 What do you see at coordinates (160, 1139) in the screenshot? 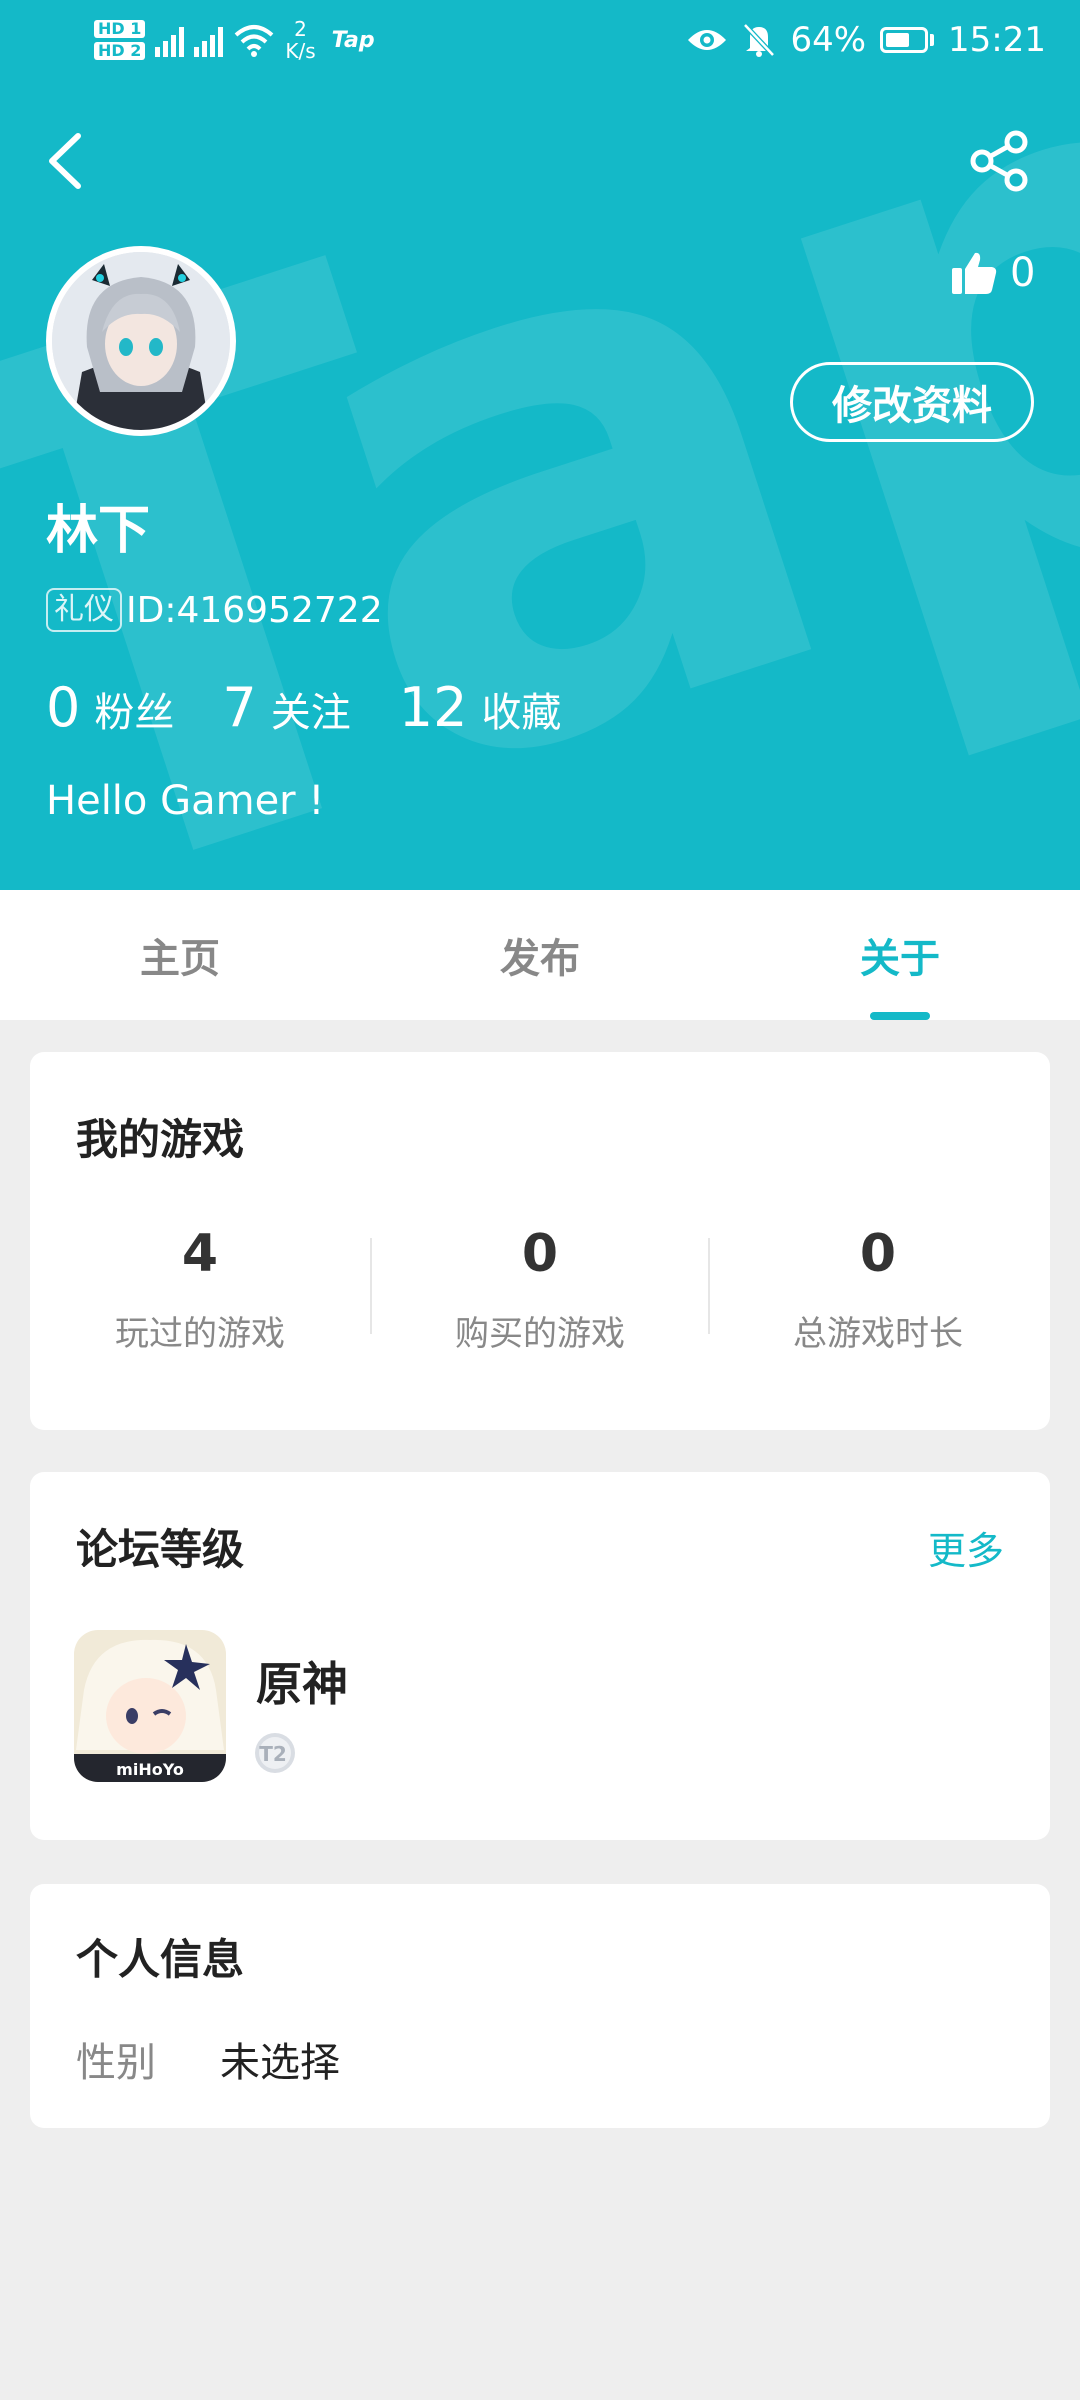
I see `my-games-title: 我的游戏` at bounding box center [160, 1139].